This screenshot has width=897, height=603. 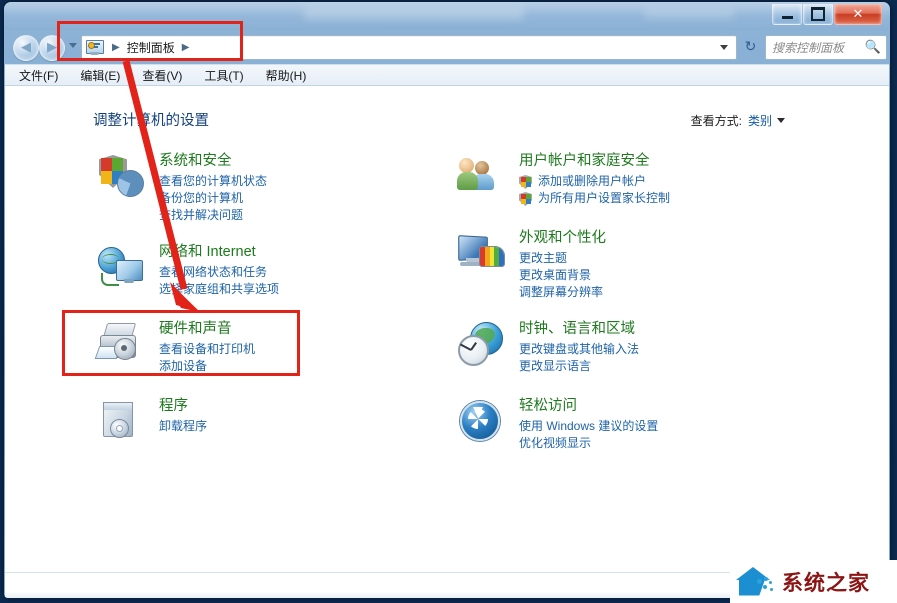 I want to click on menu-item-file: 文件(F), so click(x=38, y=75).